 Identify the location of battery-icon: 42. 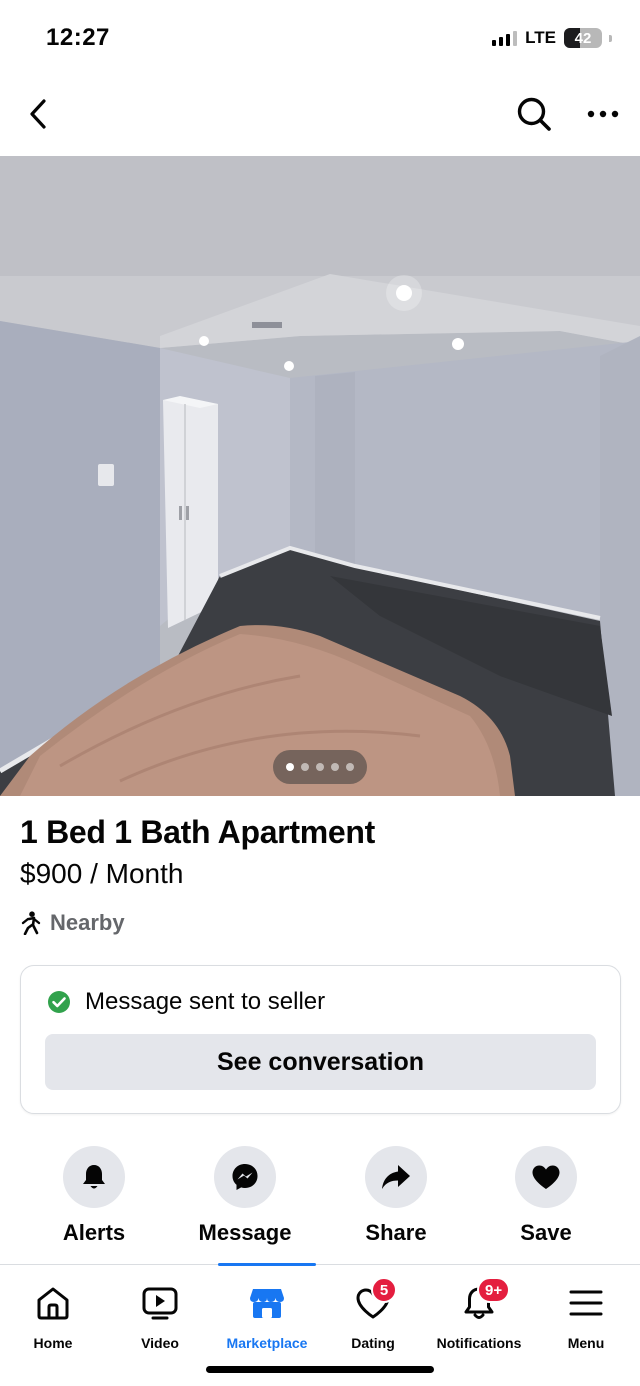
(583, 38).